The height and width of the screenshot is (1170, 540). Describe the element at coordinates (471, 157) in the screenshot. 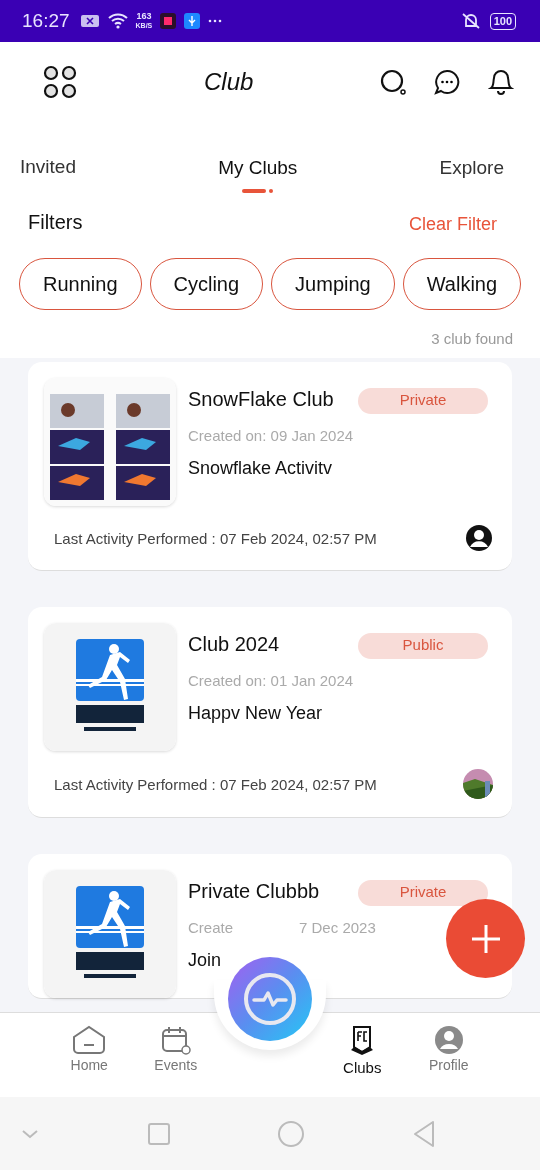

I see `tab: Explore` at that location.